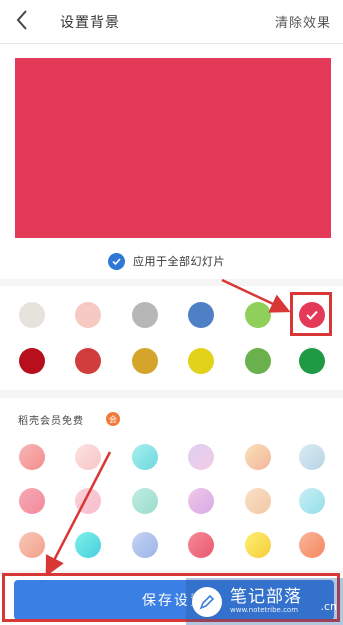 Image resolution: width=343 pixels, height=625 pixels. I want to click on page-title: 设置背景, so click(90, 23).